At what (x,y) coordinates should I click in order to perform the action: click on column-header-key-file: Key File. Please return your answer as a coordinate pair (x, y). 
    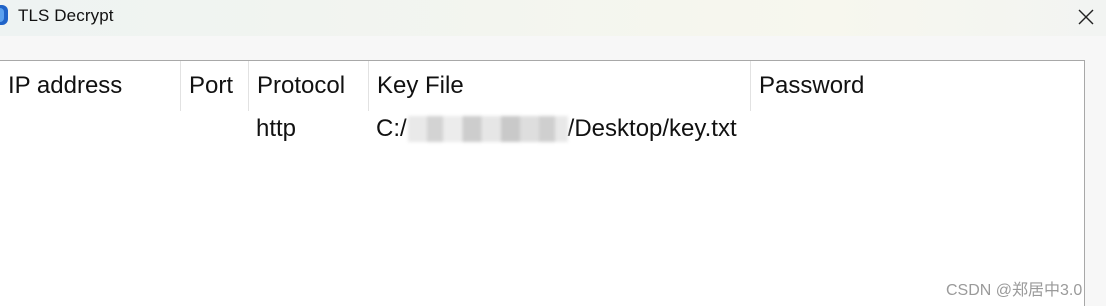
    Looking at the image, I should click on (560, 86).